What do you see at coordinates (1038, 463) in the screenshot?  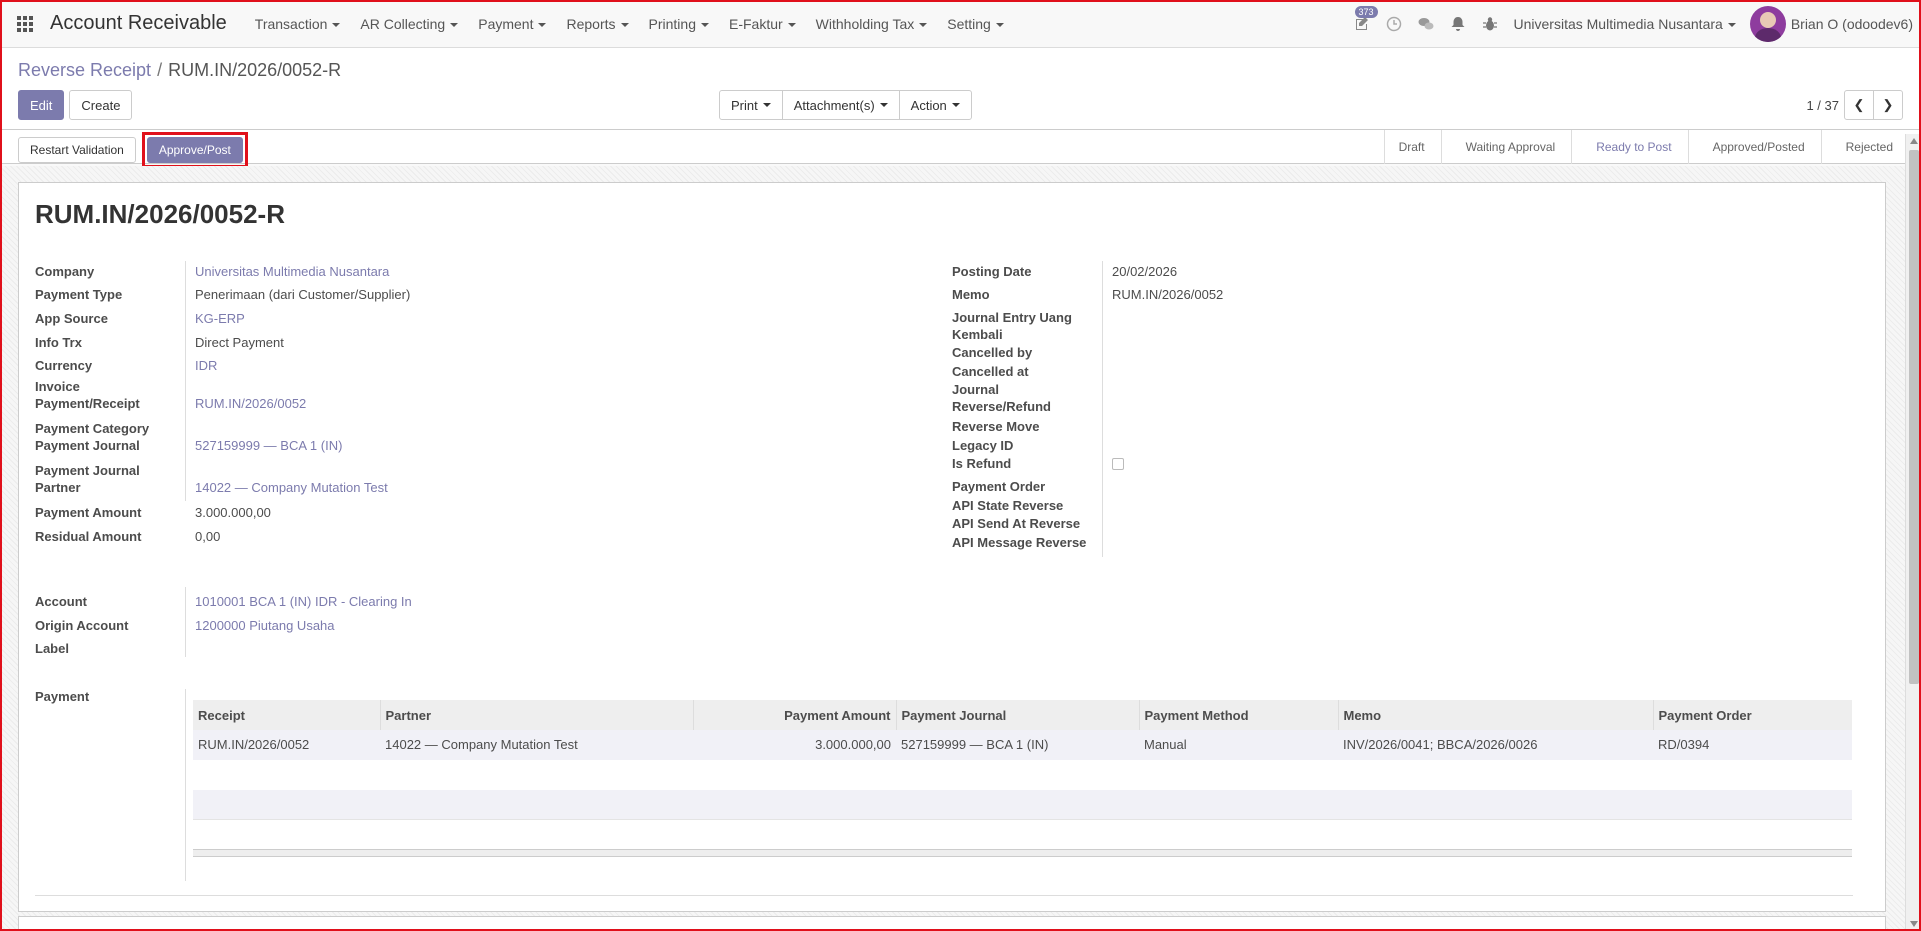 I see `field-is-refund: Is Refund` at bounding box center [1038, 463].